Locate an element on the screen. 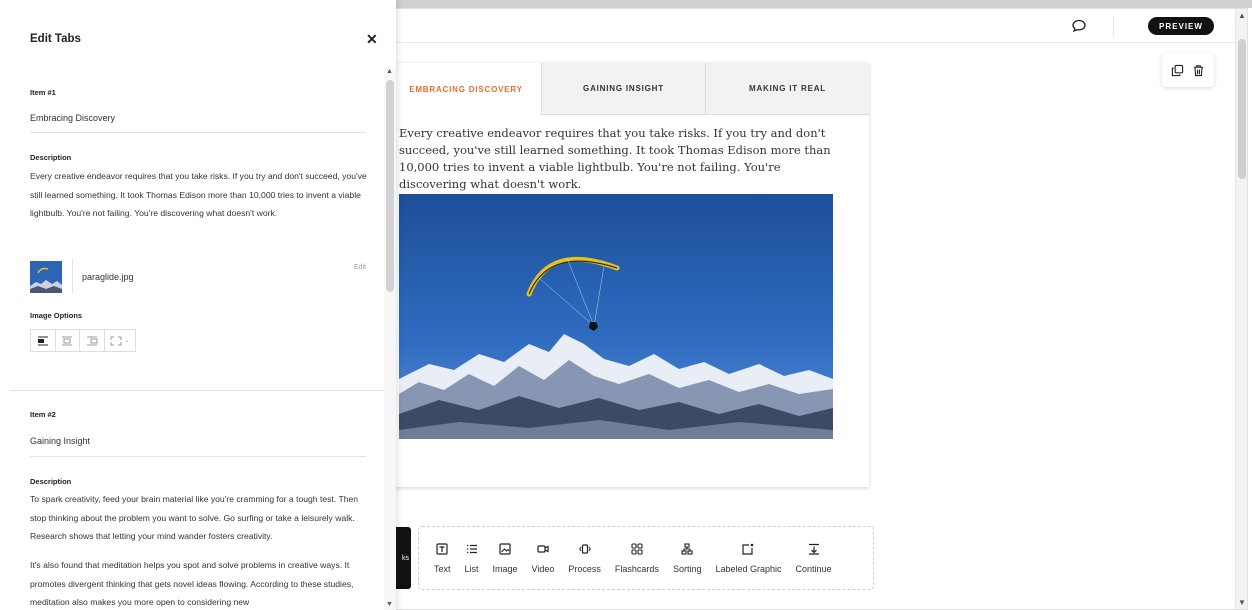 This screenshot has height=610, width=1252. item2-title-underline is located at coordinates (198, 456).